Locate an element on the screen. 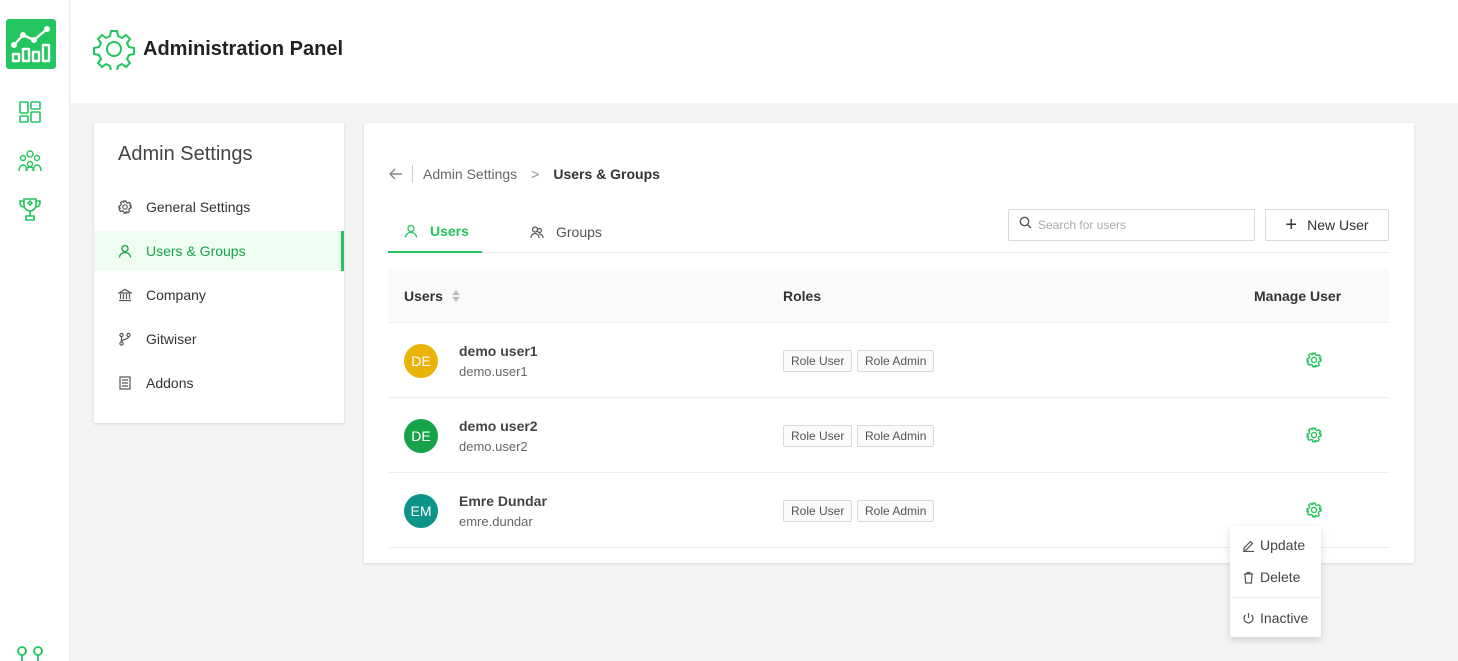  column-label: Users is located at coordinates (423, 296).